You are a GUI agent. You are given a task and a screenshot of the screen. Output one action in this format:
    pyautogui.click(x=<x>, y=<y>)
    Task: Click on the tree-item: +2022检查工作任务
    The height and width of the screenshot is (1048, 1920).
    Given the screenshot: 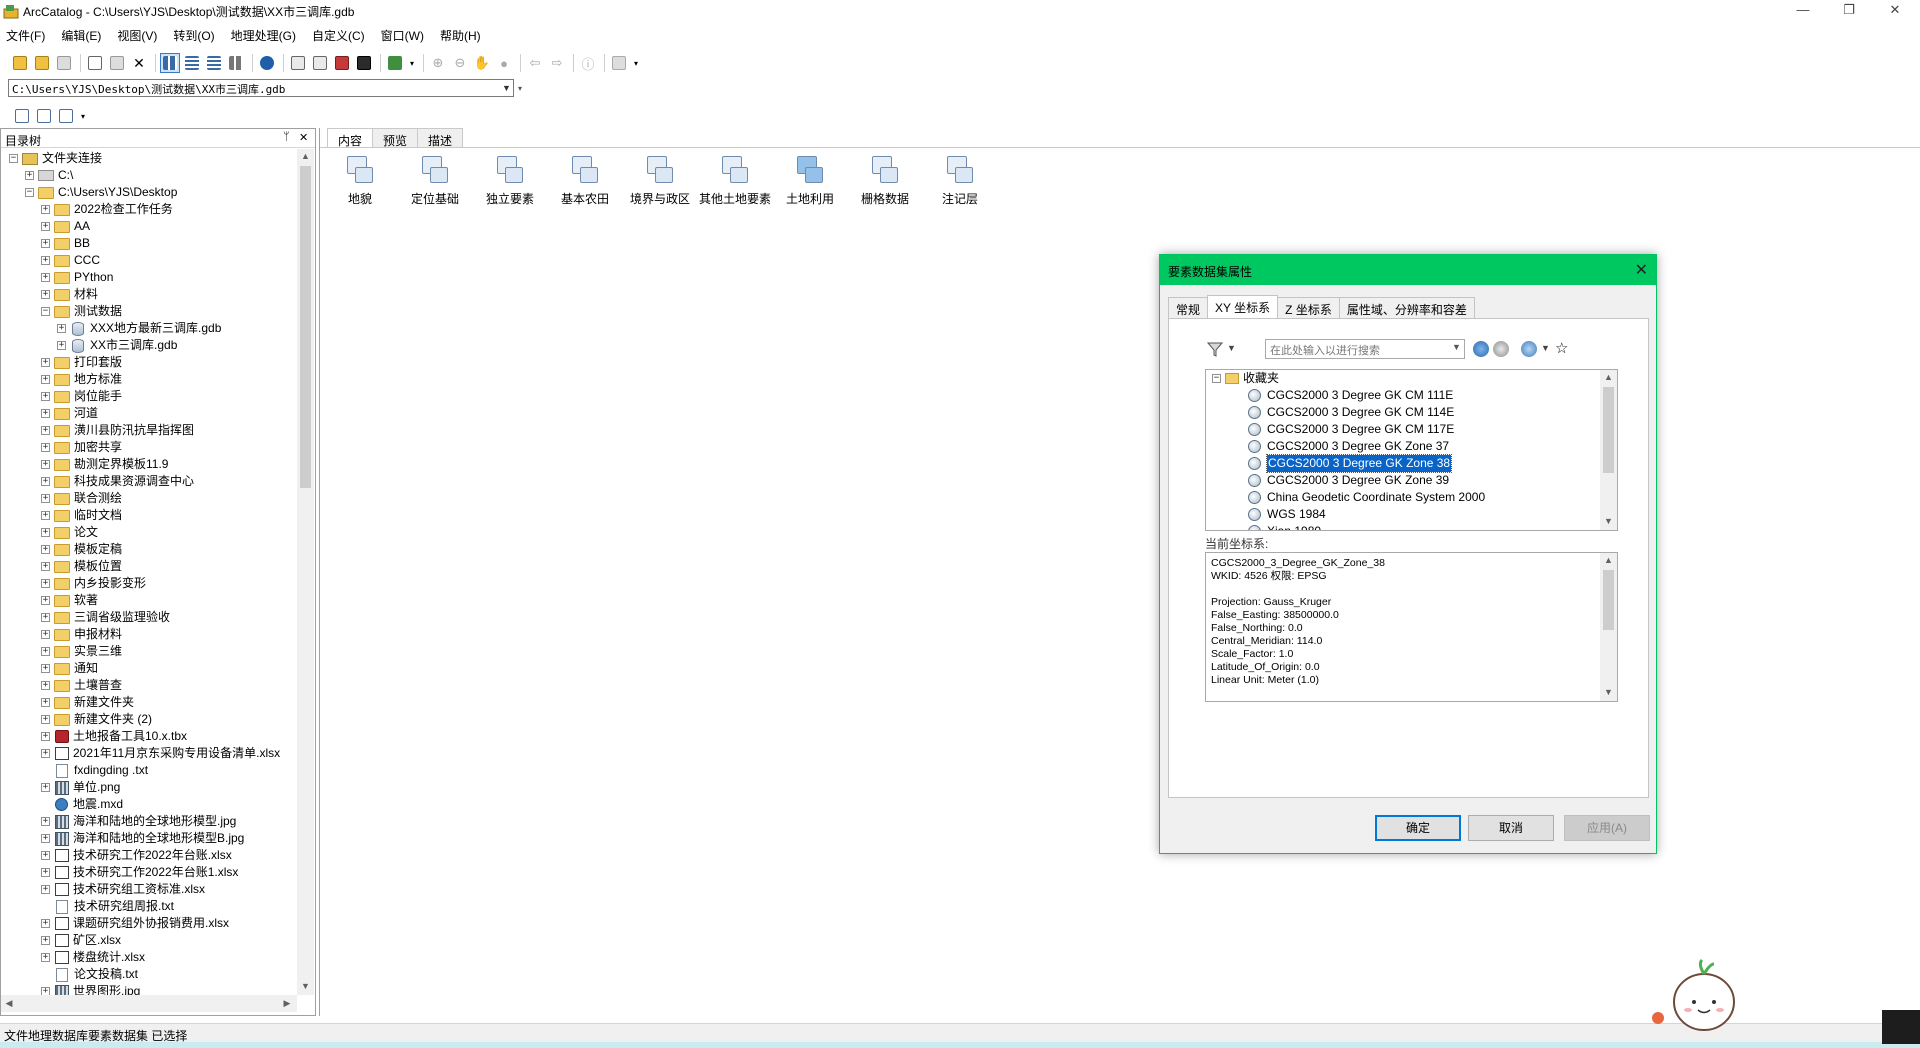 What is the action you would take?
    pyautogui.click(x=107, y=209)
    